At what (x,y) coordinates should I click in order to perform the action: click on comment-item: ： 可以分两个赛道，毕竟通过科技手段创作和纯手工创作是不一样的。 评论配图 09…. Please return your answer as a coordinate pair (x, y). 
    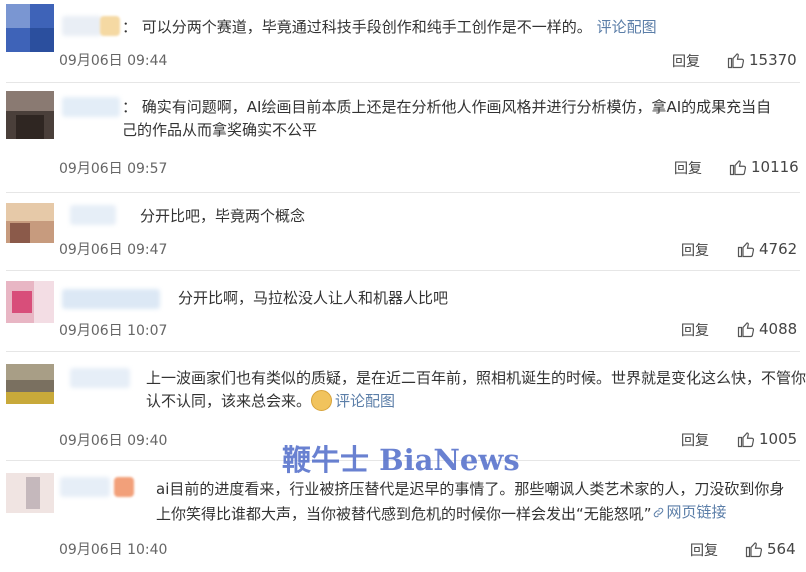
    Looking at the image, I should click on (403, 41).